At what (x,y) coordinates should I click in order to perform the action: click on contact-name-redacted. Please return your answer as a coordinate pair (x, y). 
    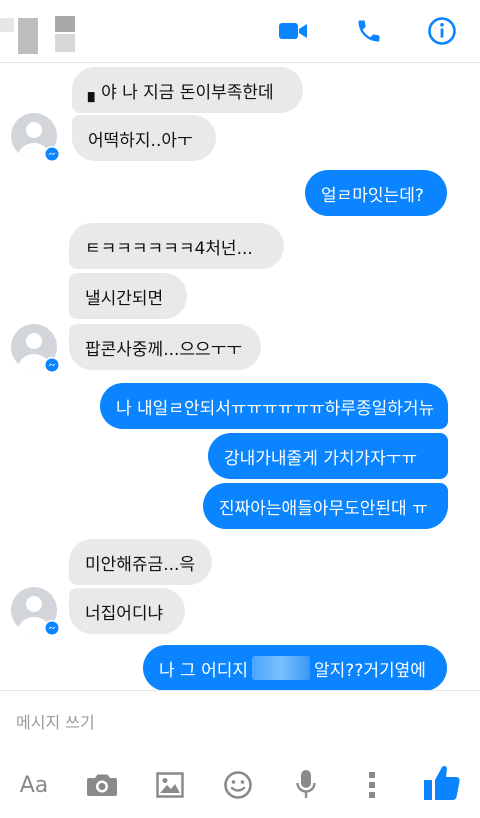
    Looking at the image, I should click on (40, 34).